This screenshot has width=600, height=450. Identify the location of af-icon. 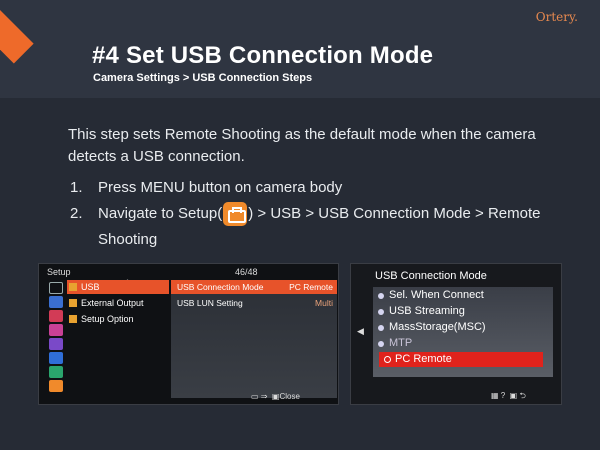
(56, 344).